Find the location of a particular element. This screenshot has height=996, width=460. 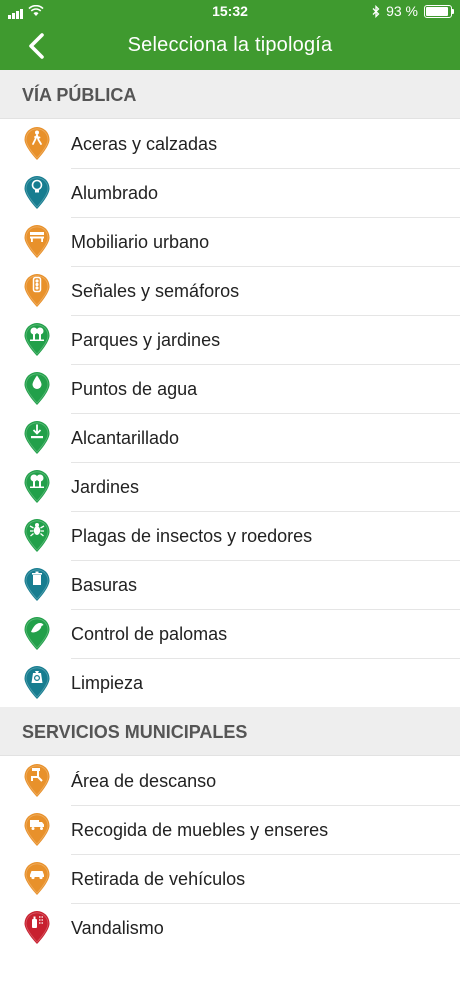

battery-fill is located at coordinates (437, 11).